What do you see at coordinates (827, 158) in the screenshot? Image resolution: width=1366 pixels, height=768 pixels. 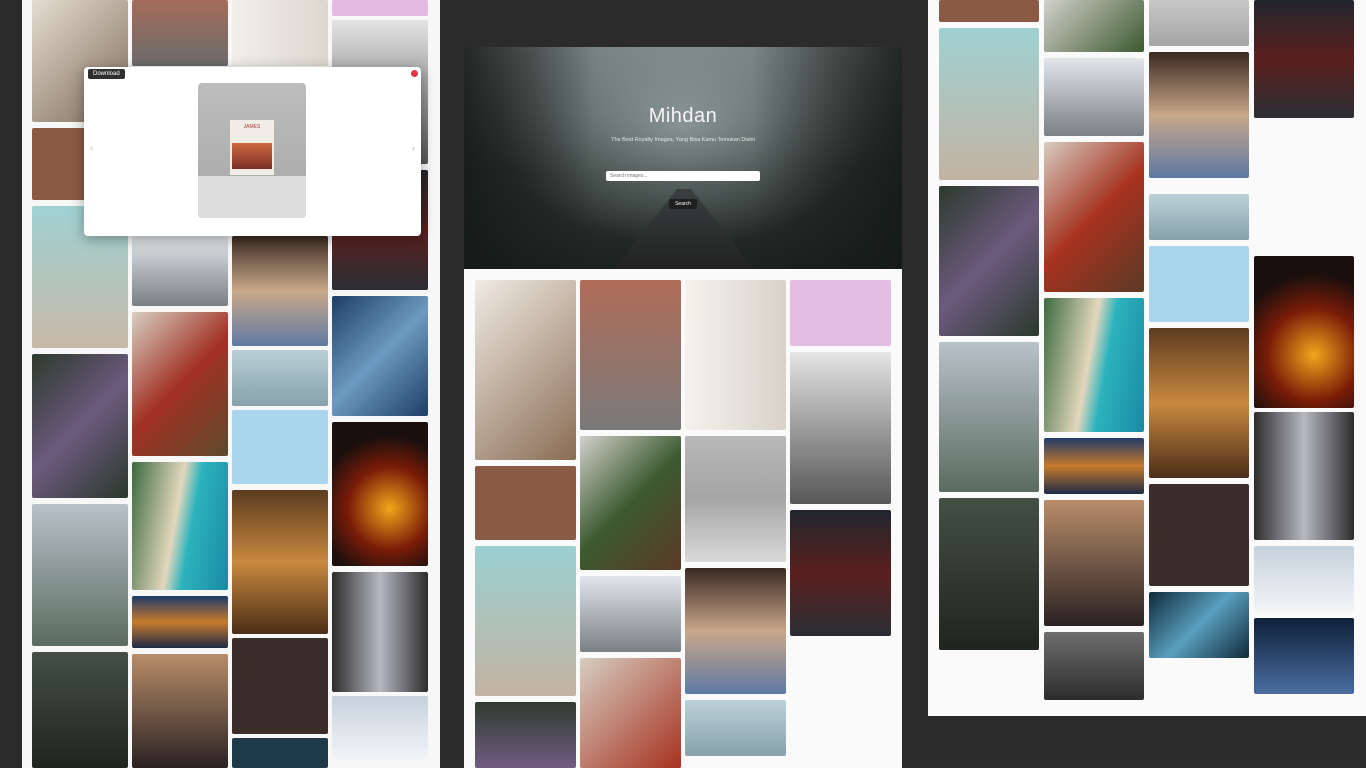 I see `forest-shade-right` at bounding box center [827, 158].